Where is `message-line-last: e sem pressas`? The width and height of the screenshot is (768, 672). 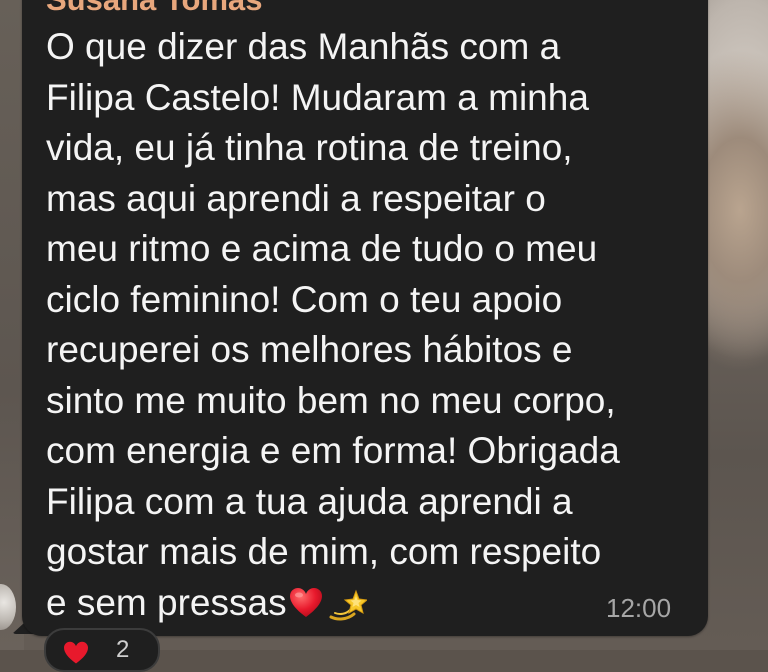 message-line-last: e sem pressas is located at coordinates (371, 603).